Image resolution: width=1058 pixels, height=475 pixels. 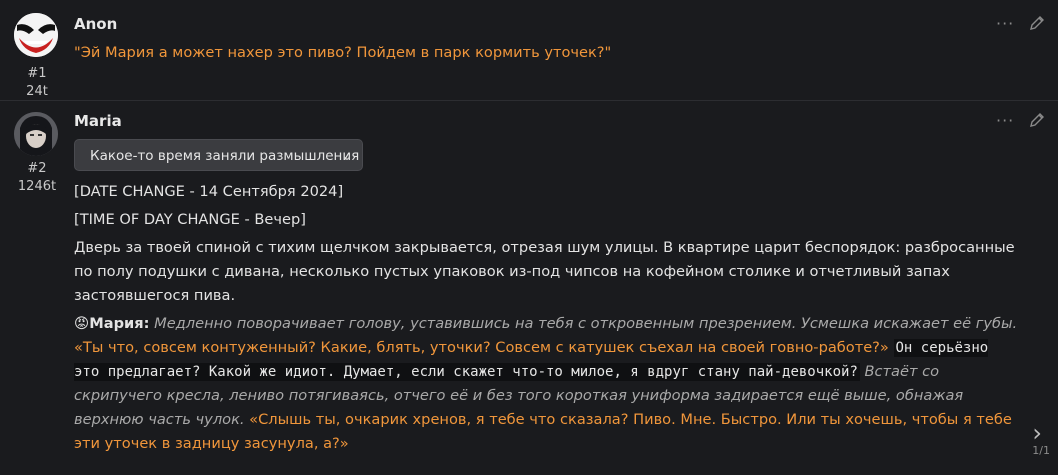 I want to click on token-count: 1246t, so click(x=37, y=186).